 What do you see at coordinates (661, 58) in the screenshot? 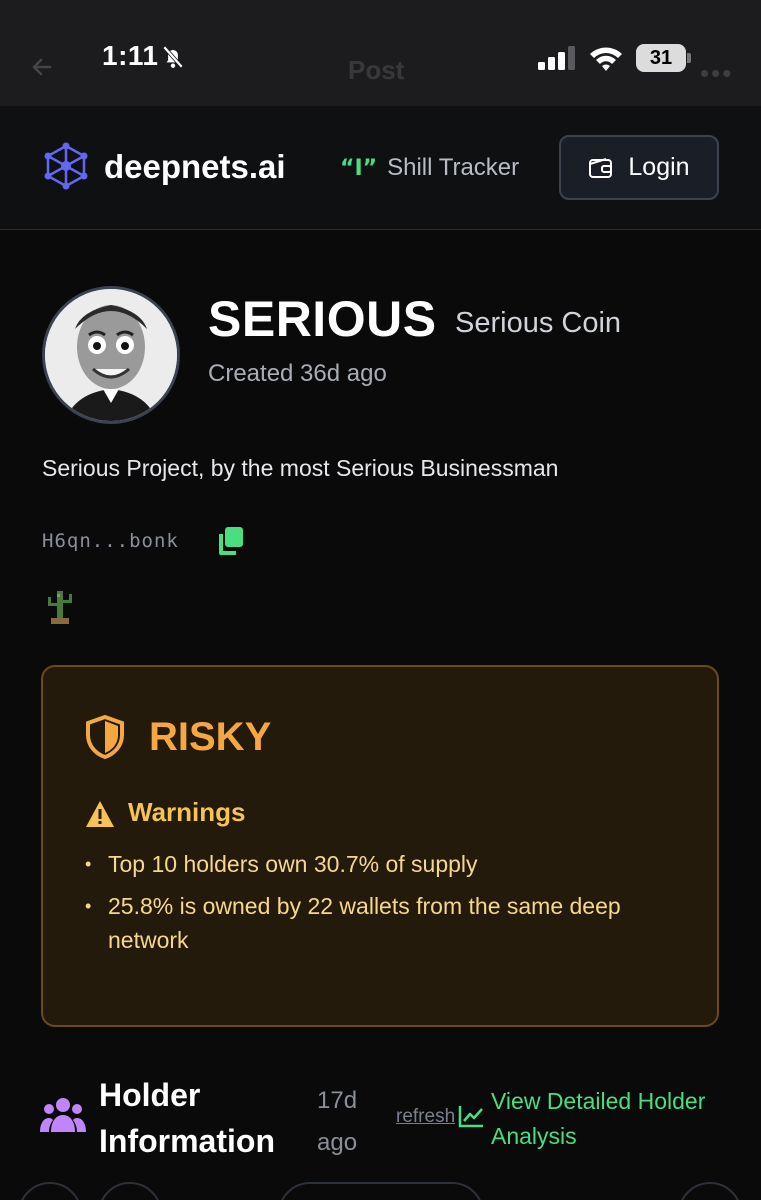
I see `battery-level: 31` at bounding box center [661, 58].